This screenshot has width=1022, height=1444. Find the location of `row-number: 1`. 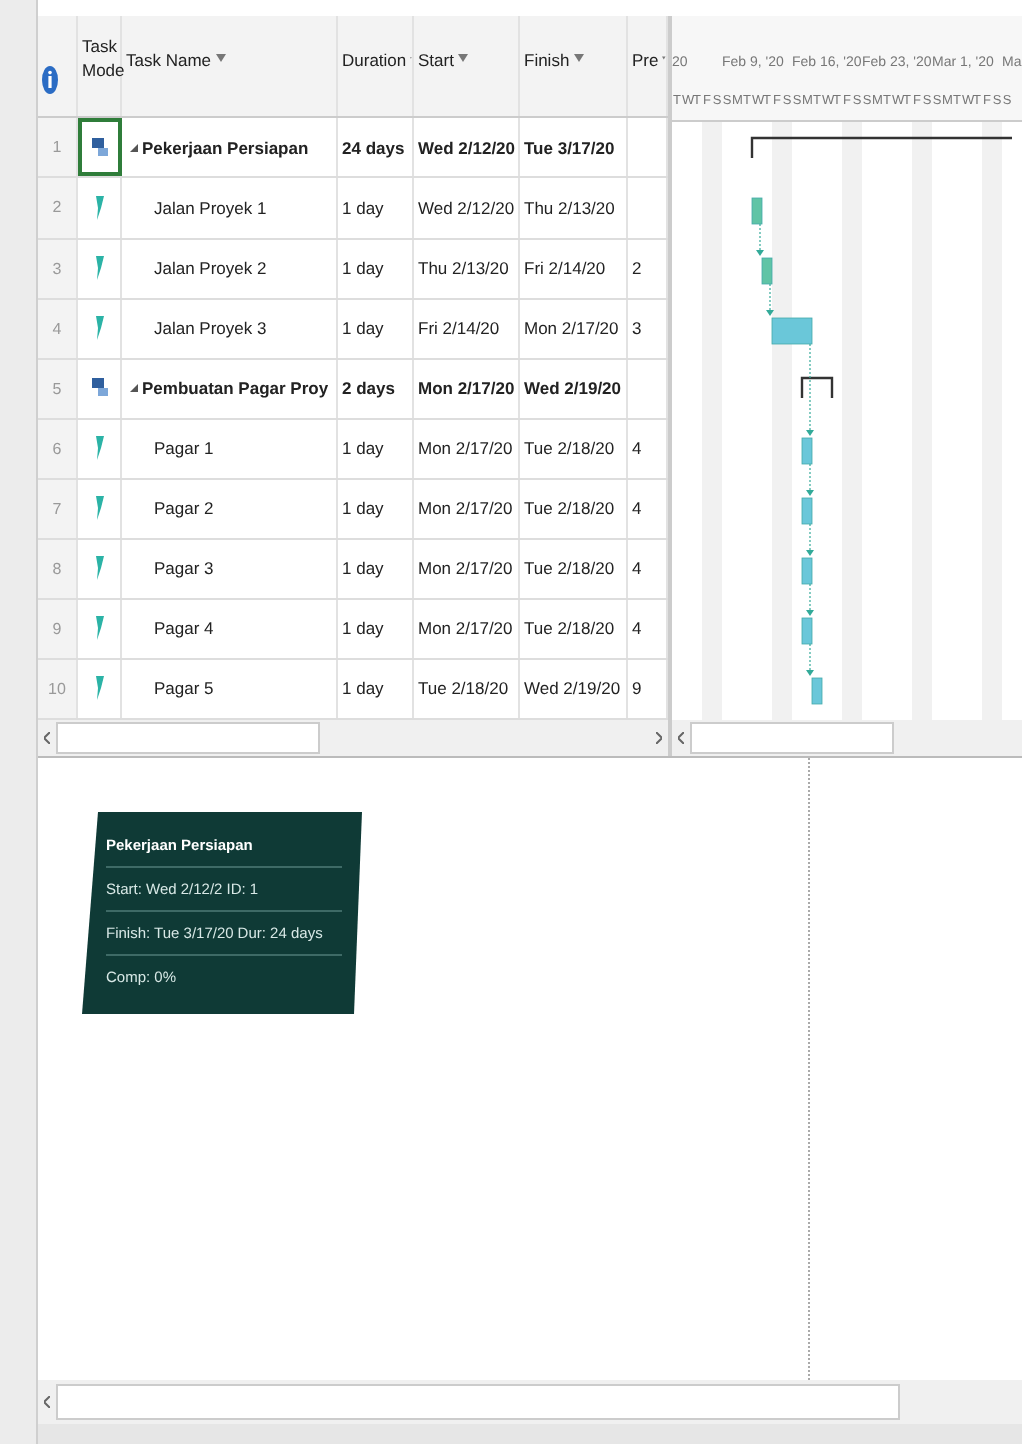

row-number: 1 is located at coordinates (57, 147).